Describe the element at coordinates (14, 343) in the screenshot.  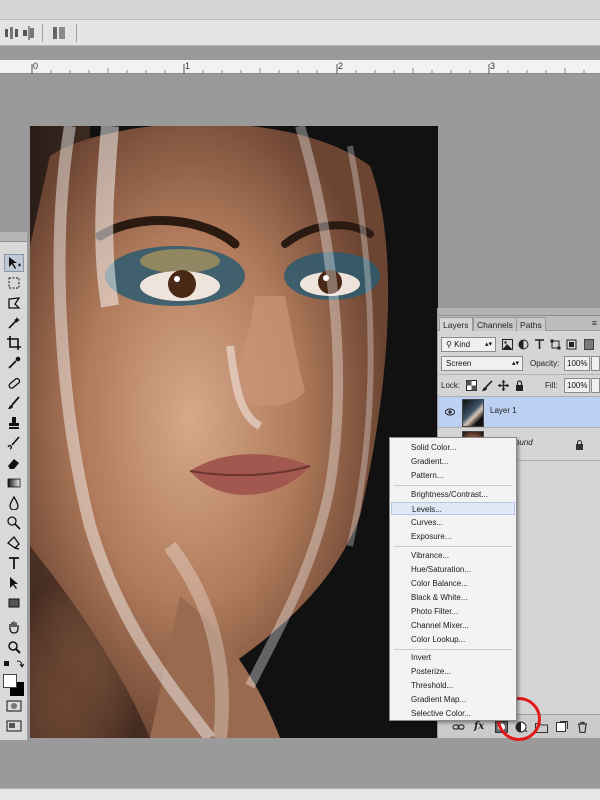
I see `crop-tool` at that location.